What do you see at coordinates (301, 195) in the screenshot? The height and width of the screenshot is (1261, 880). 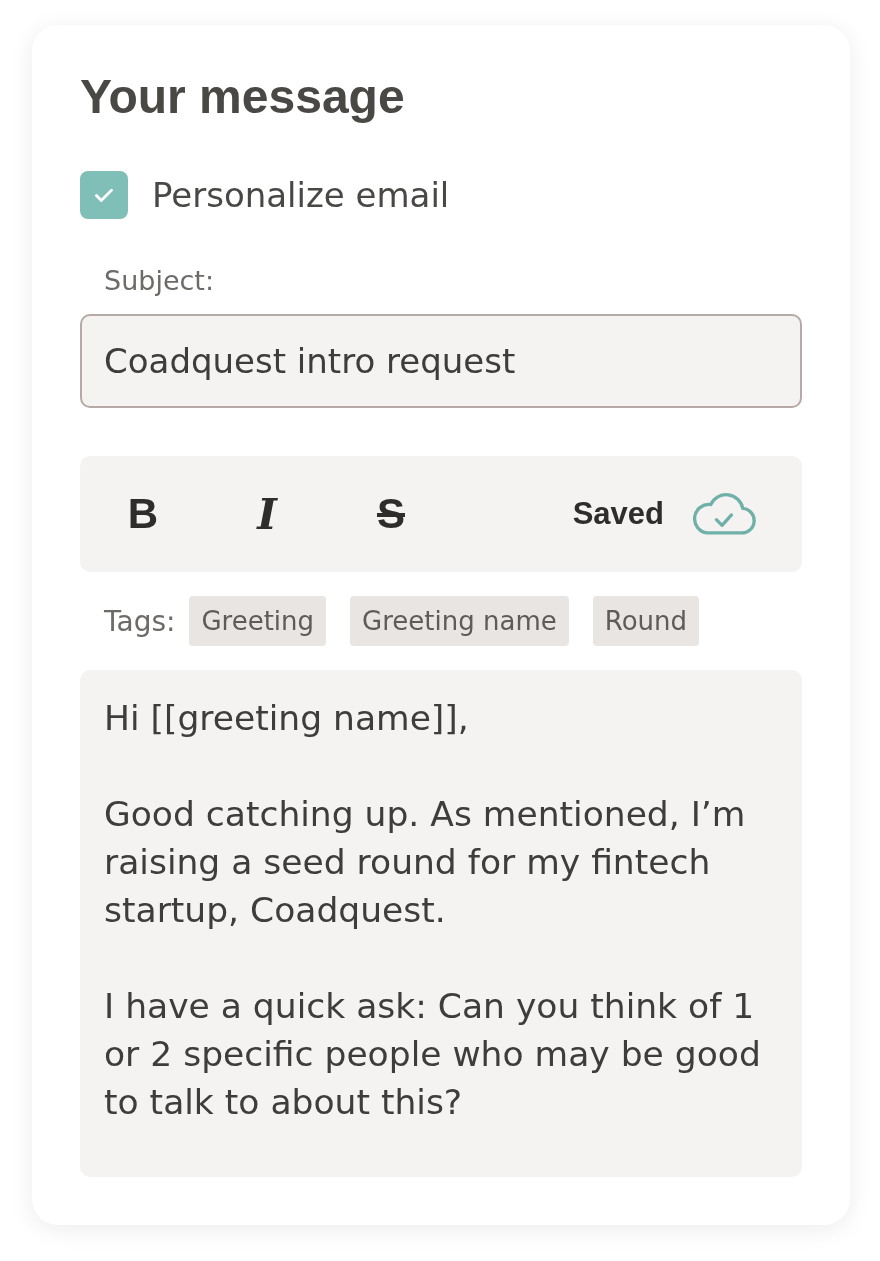 I see `checkbox-label: Personalize email` at bounding box center [301, 195].